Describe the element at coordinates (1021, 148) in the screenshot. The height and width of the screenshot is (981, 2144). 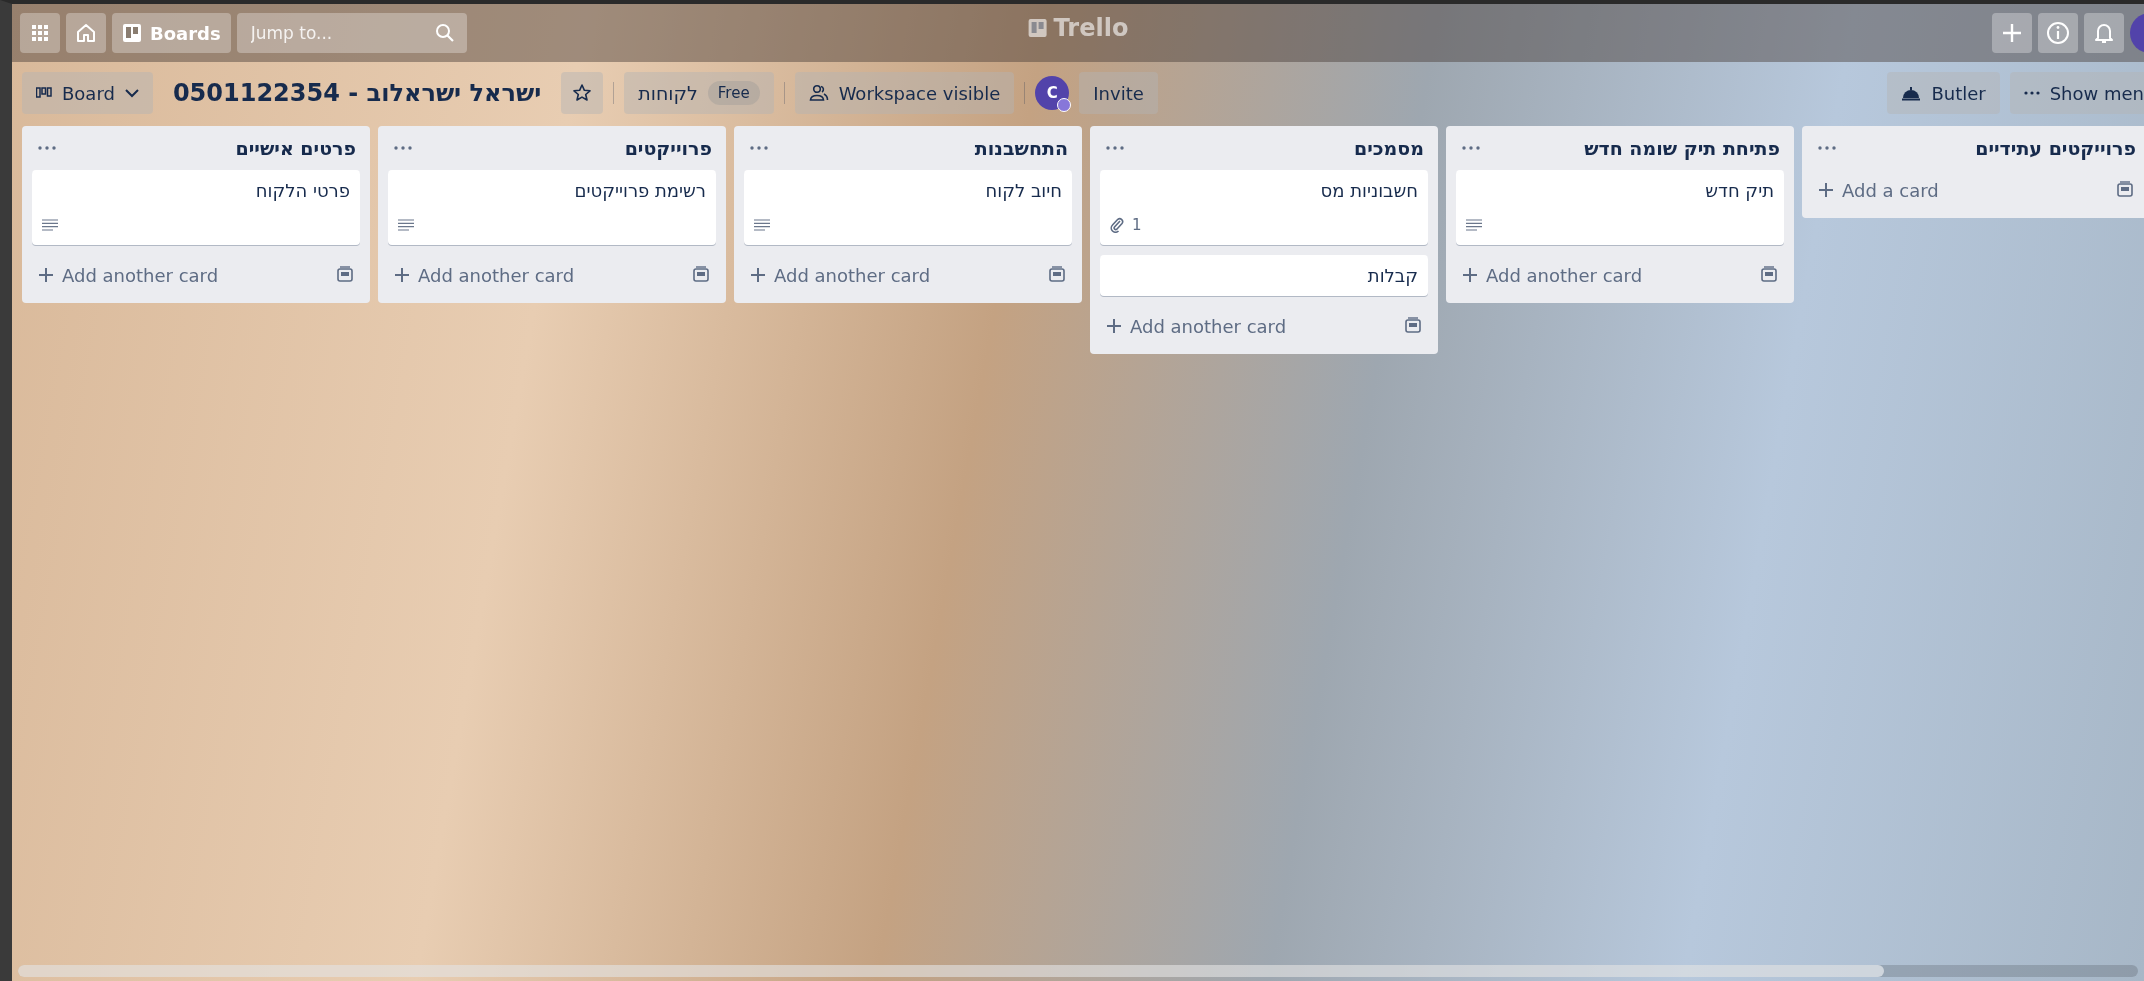
I see `list-title: התחשבנות` at that location.